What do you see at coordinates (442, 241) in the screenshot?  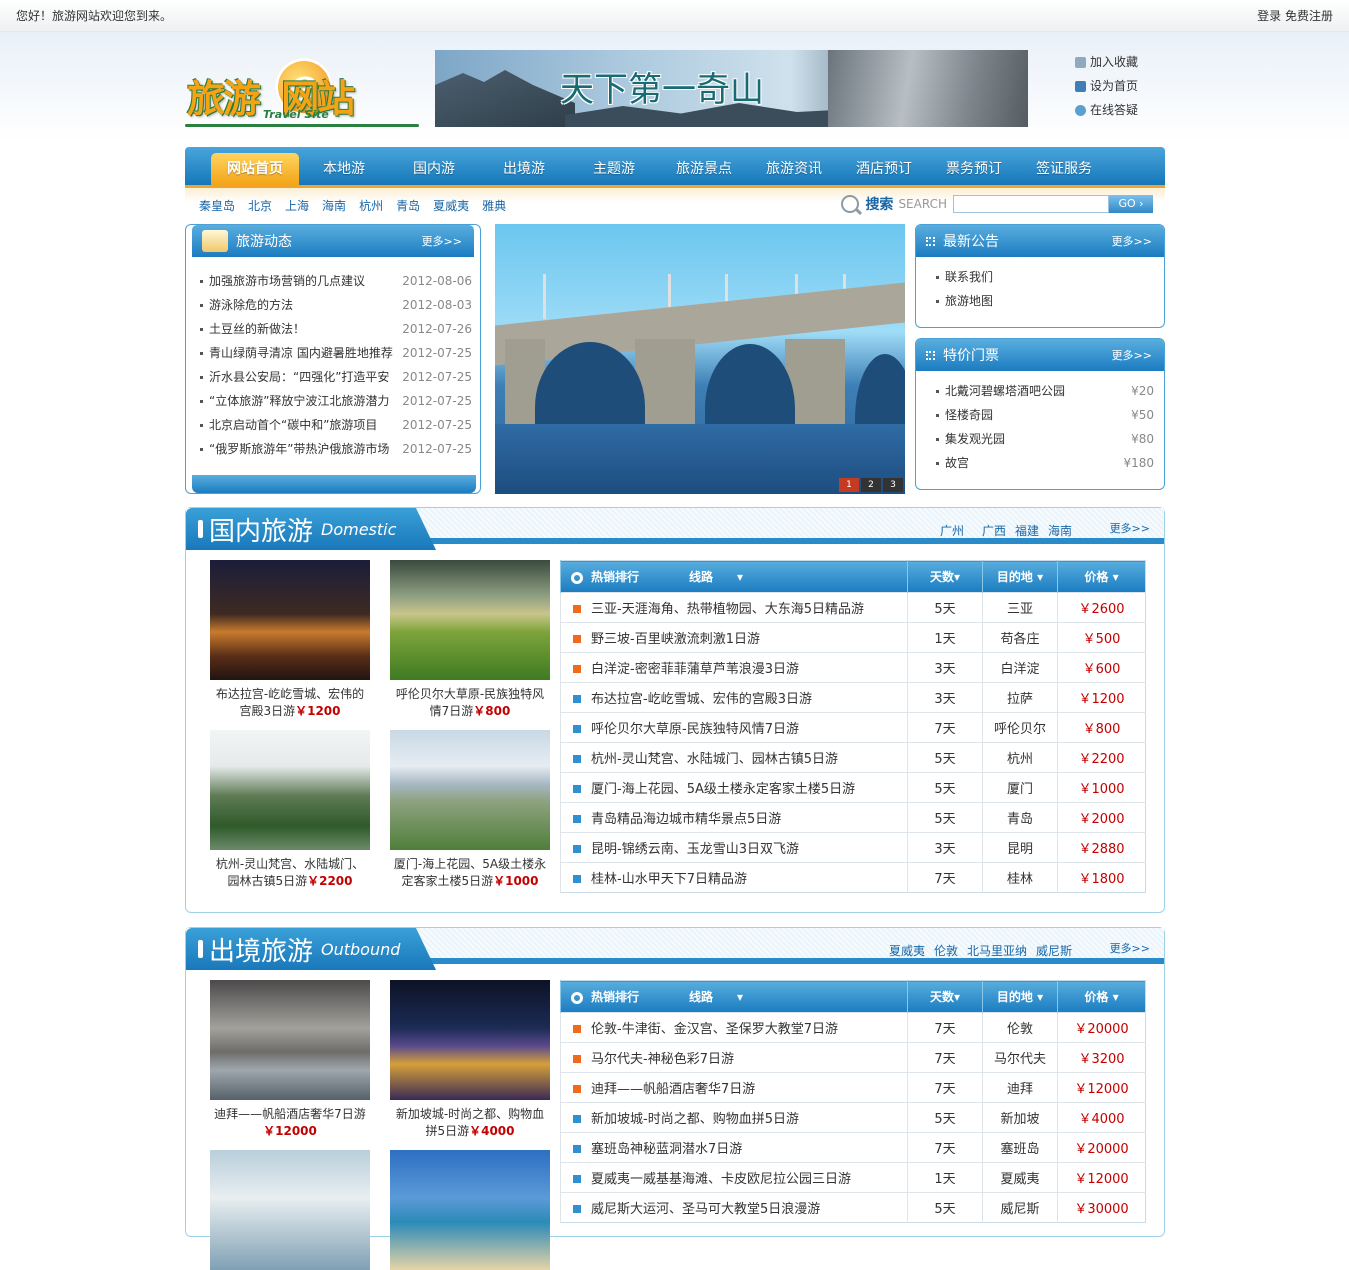 I see `news-more-link: 更多>>` at bounding box center [442, 241].